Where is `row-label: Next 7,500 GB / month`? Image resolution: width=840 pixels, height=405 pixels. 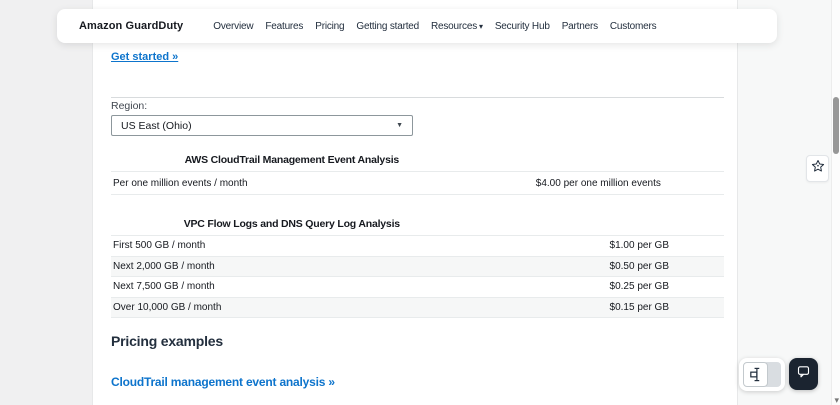
row-label: Next 7,500 GB / month is located at coordinates (164, 287).